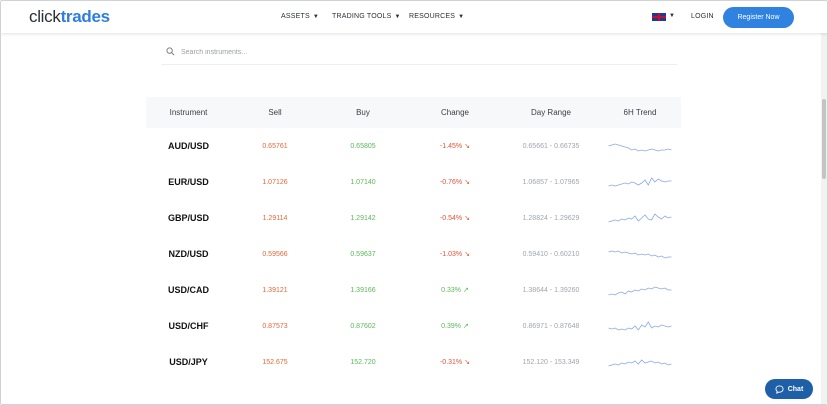 Image resolution: width=828 pixels, height=405 pixels. Describe the element at coordinates (432, 16) in the screenshot. I see `nav-resources-label: RESOURCES` at that location.